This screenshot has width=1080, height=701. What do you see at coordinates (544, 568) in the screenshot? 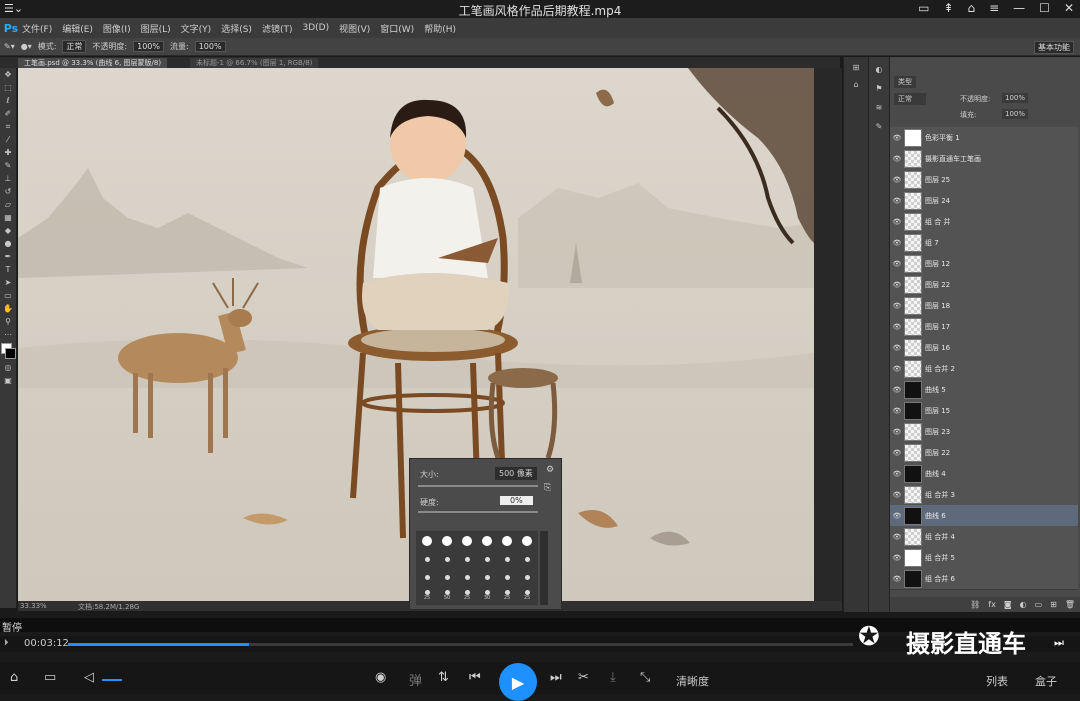
I see `brush-list-scrollbar` at bounding box center [544, 568].